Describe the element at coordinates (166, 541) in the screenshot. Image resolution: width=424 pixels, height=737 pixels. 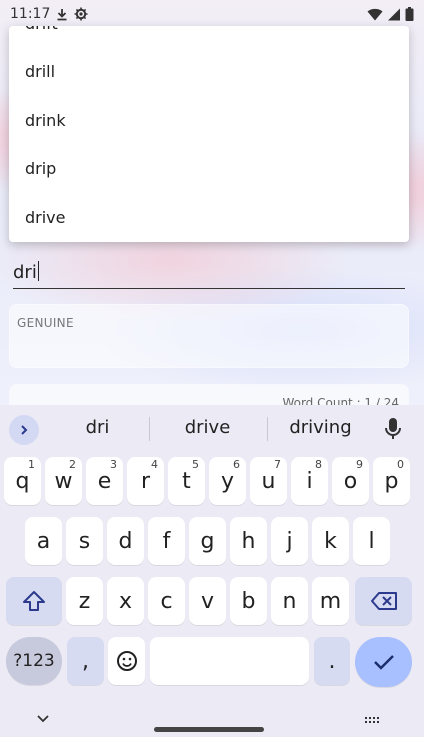
I see `key-f: f` at that location.